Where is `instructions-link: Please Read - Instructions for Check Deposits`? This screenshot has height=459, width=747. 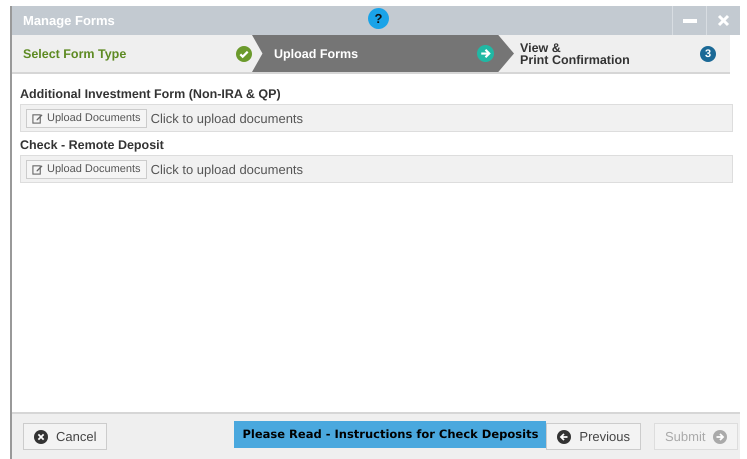
instructions-link: Please Read - Instructions for Check Deposits is located at coordinates (390, 434).